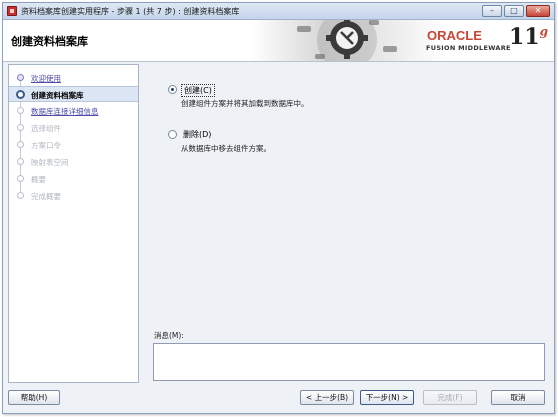  What do you see at coordinates (49, 41) in the screenshot?
I see `page-title: 创建资料档案库` at bounding box center [49, 41].